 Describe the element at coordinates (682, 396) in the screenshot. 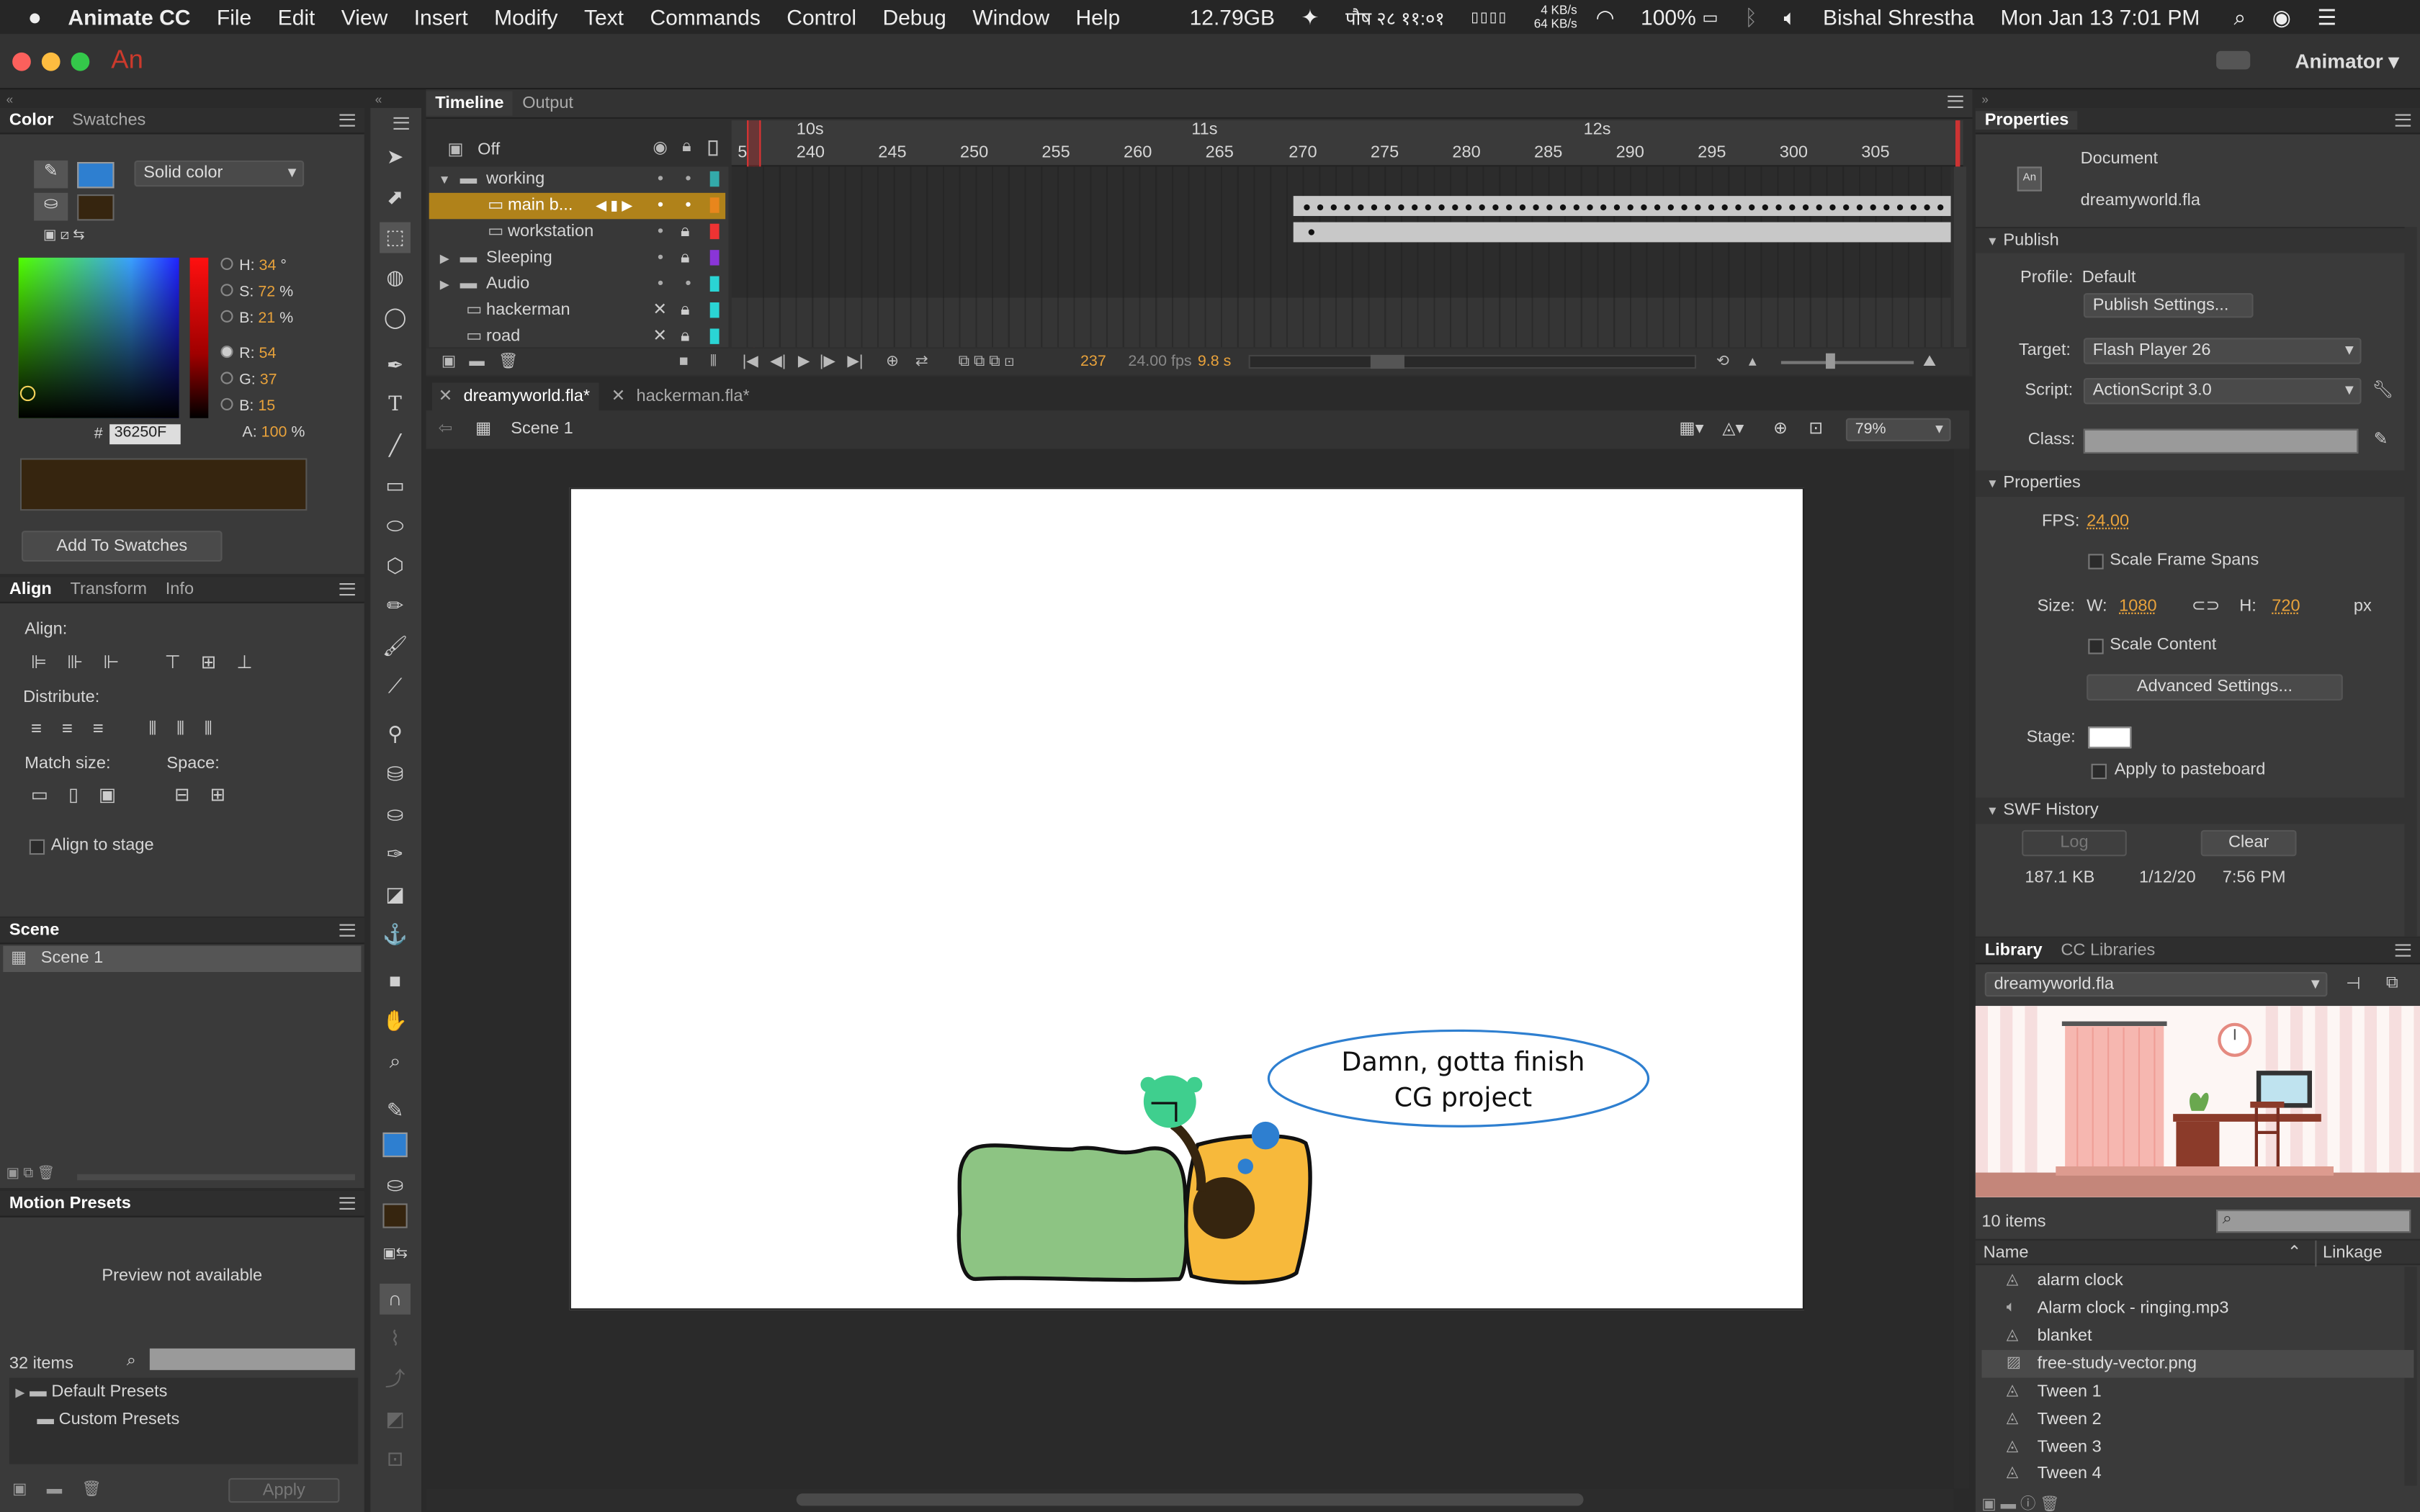

I see `doc-tab-hackerman: ✕ hackerman.fla*` at that location.